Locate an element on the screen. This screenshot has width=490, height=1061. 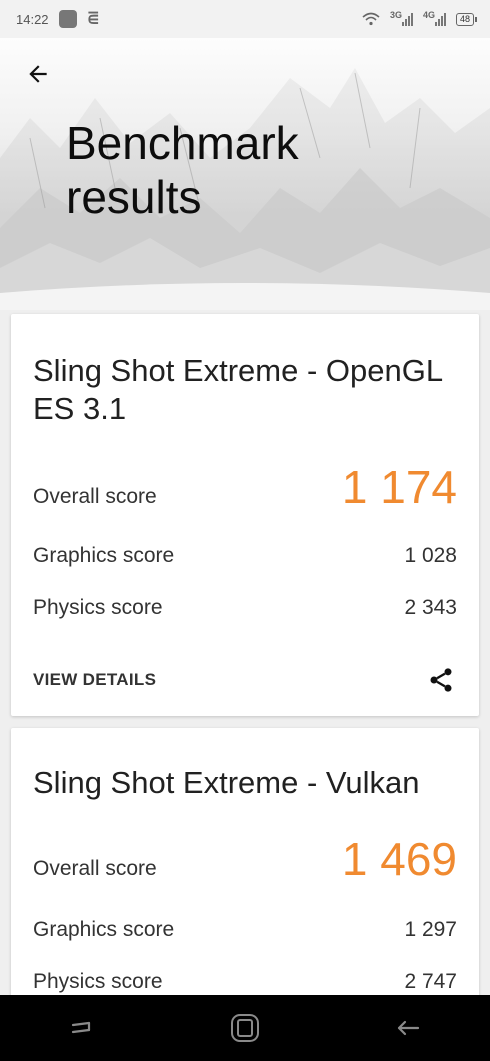
status-bar: 14:22 ⋷ 3G 4G 48 is located at coordinates (245, 19).